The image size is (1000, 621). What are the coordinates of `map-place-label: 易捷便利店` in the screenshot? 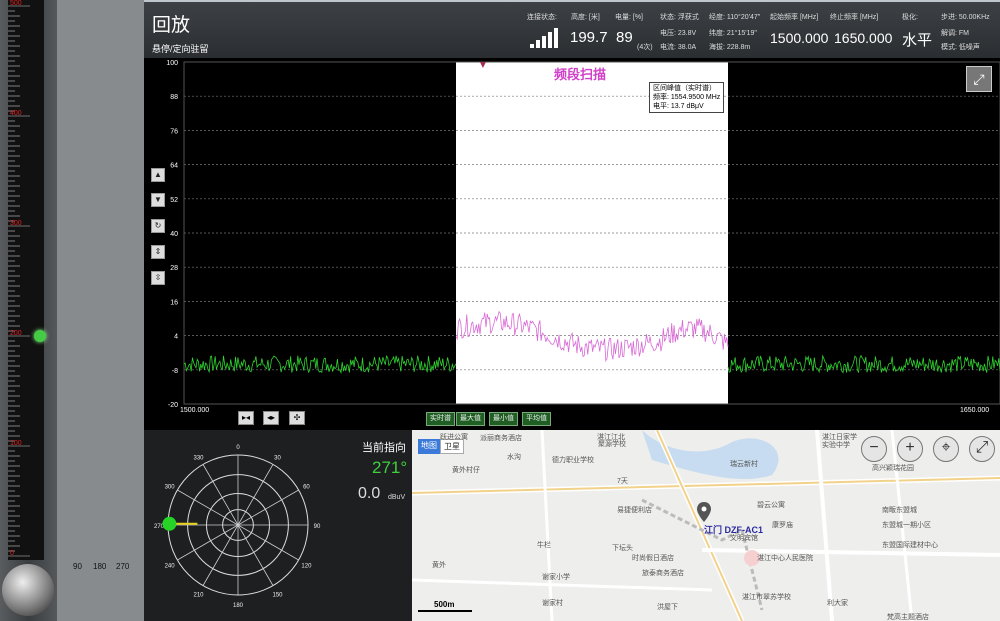 It's located at (634, 510).